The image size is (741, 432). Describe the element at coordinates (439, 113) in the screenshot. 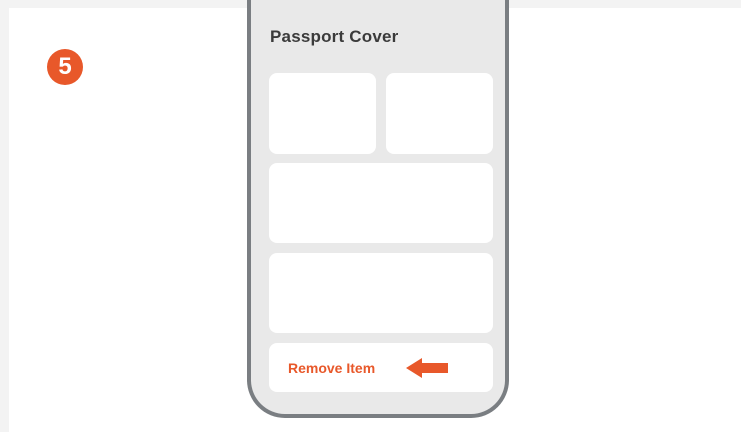

I see `content-panel-top-right` at that location.